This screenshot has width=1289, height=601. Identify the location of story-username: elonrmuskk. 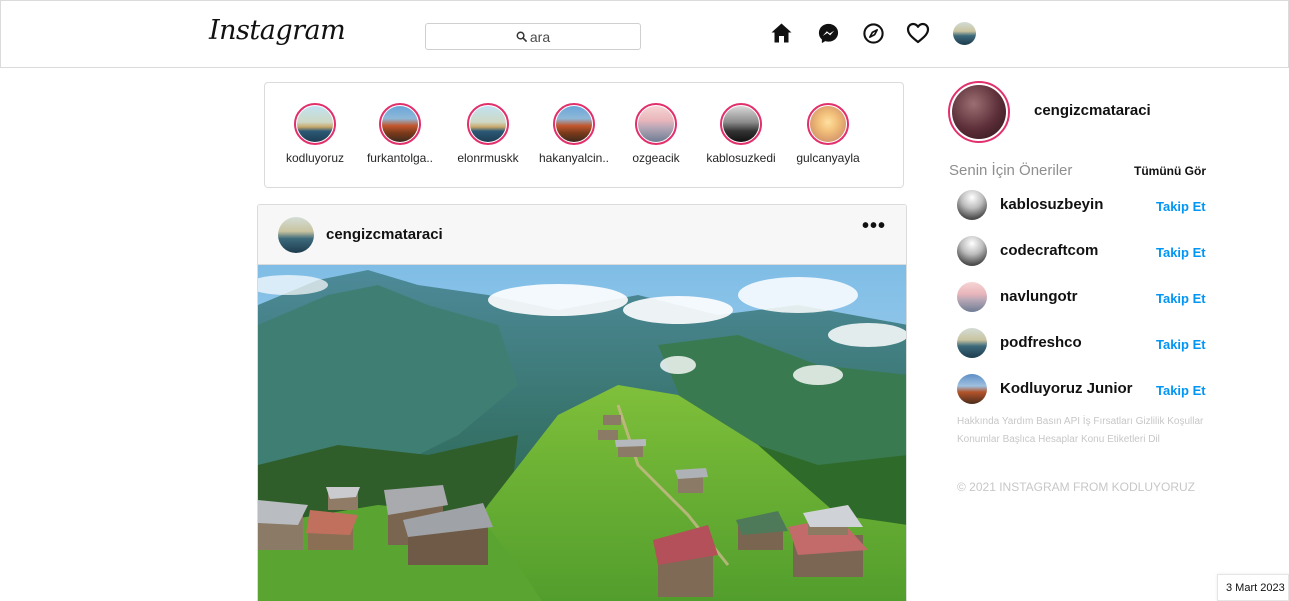
(488, 158).